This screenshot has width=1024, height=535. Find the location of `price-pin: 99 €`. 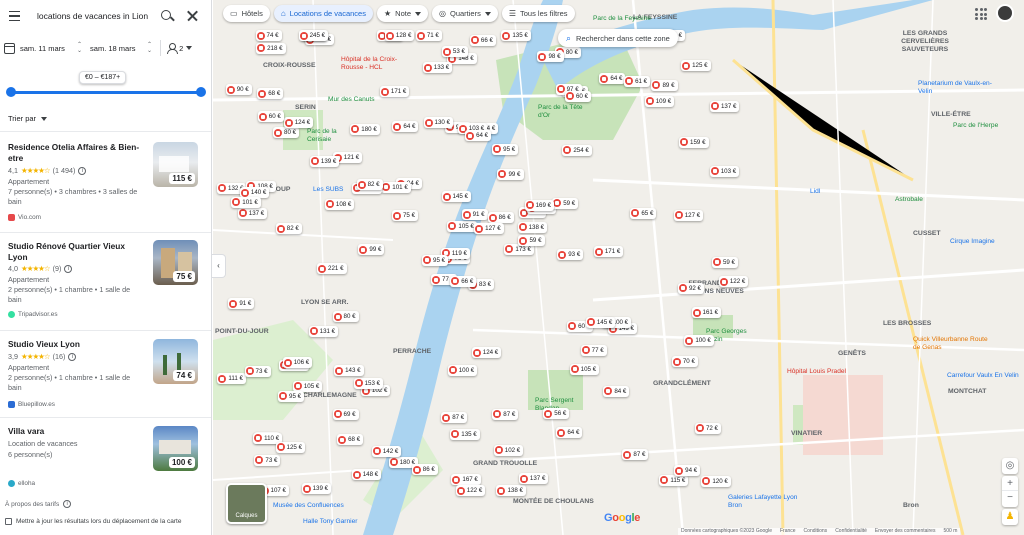

price-pin: 99 € is located at coordinates (371, 250).